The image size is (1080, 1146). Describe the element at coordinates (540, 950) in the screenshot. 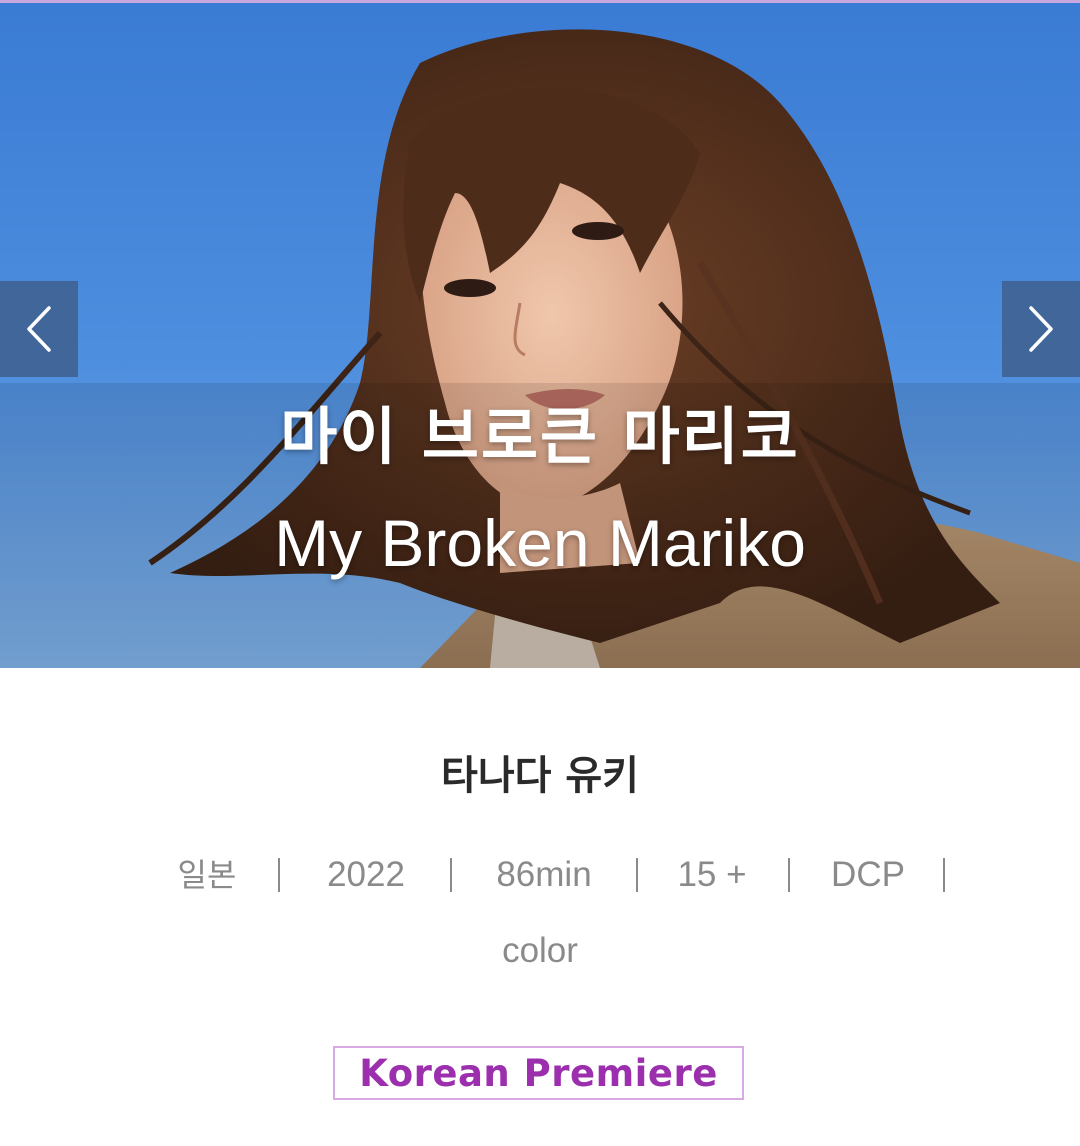

I see `meta-color: color` at that location.